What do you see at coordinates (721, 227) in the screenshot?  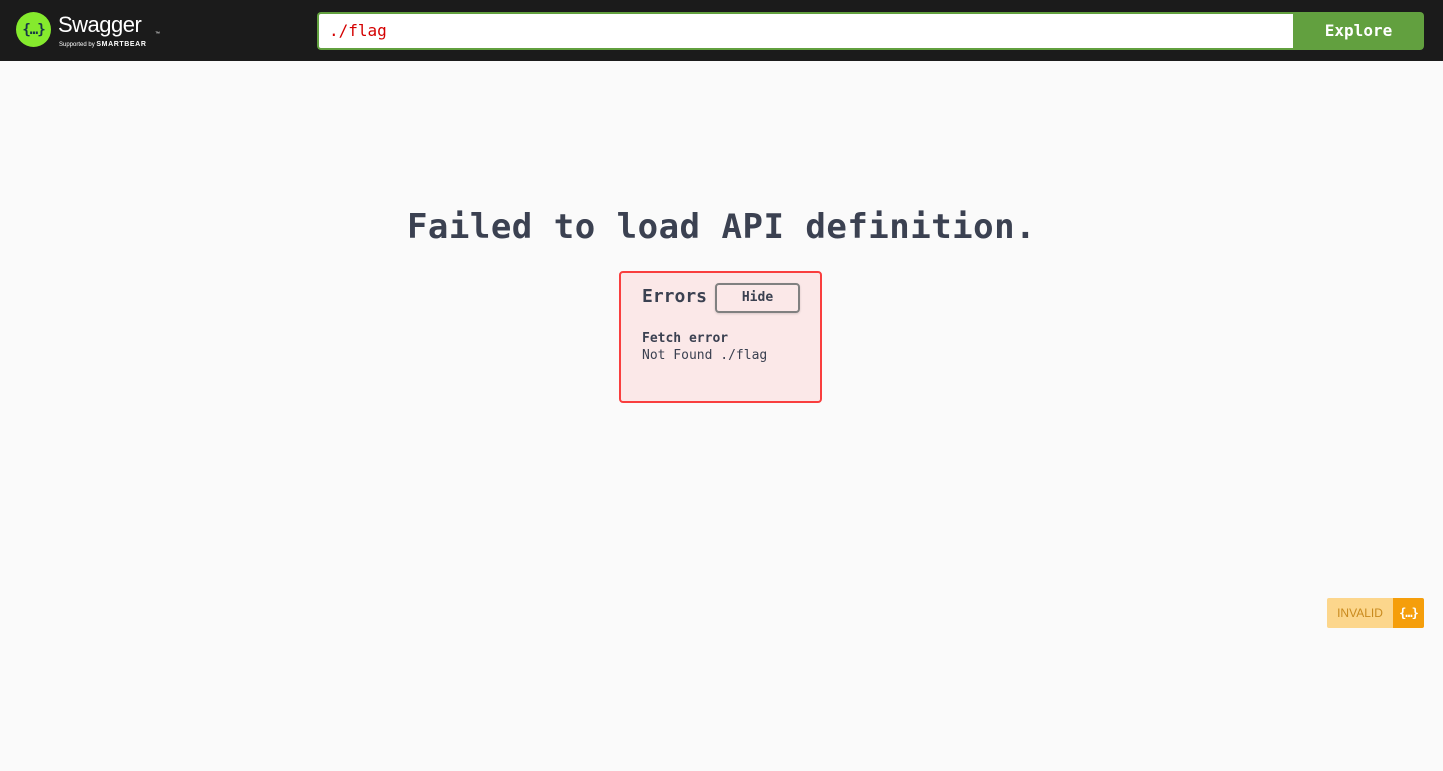 I see `page-title: Failed to load API definition.` at bounding box center [721, 227].